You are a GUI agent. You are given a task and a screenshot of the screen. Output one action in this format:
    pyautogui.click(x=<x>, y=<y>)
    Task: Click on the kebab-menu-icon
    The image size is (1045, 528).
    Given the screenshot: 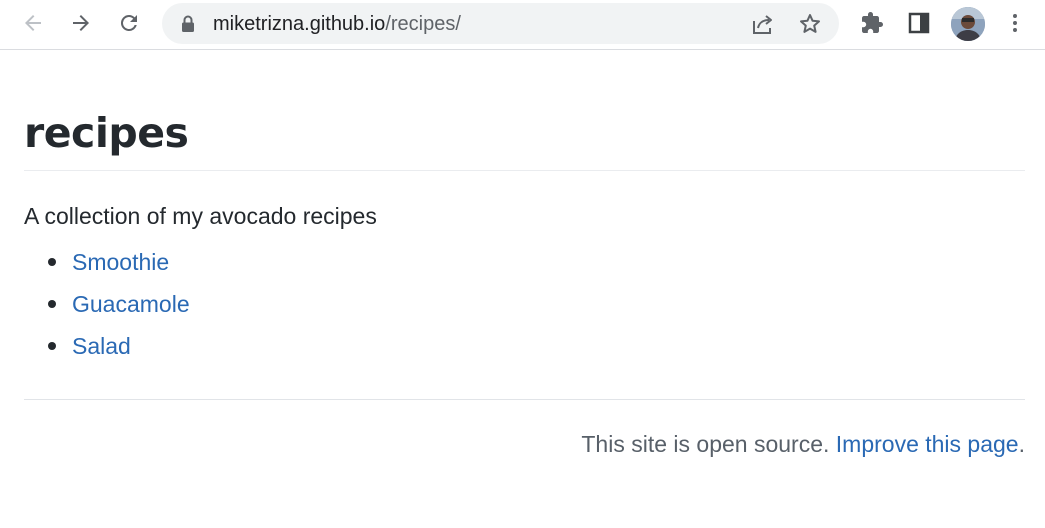 What is the action you would take?
    pyautogui.click(x=1015, y=23)
    